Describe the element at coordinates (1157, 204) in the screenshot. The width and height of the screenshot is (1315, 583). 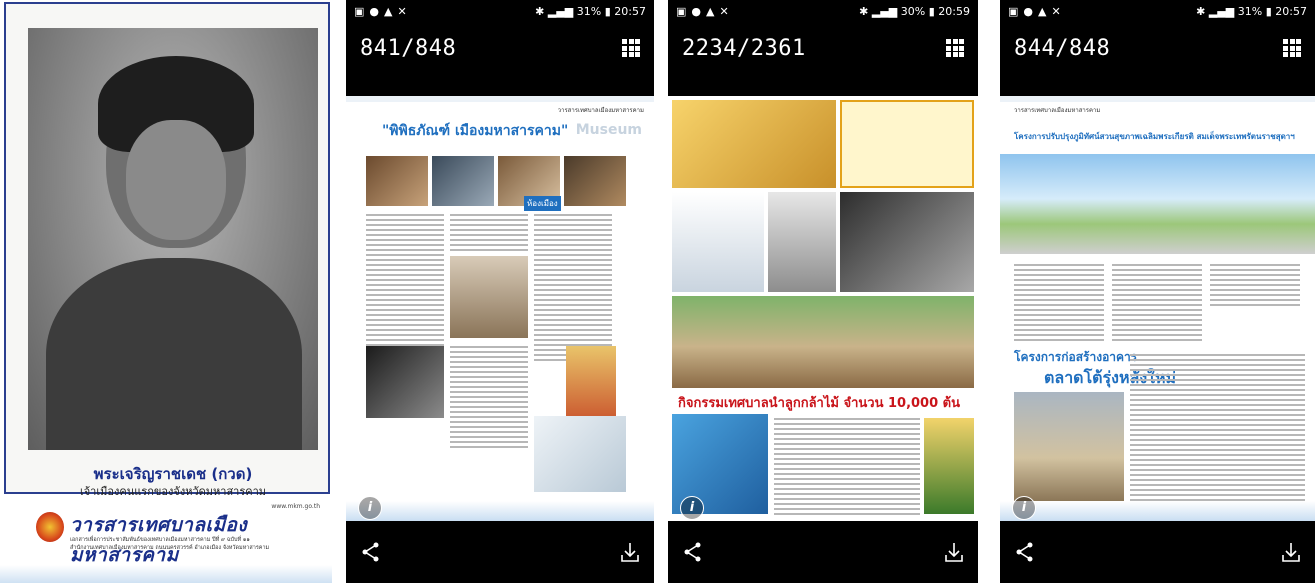
I see `park-rendering` at that location.